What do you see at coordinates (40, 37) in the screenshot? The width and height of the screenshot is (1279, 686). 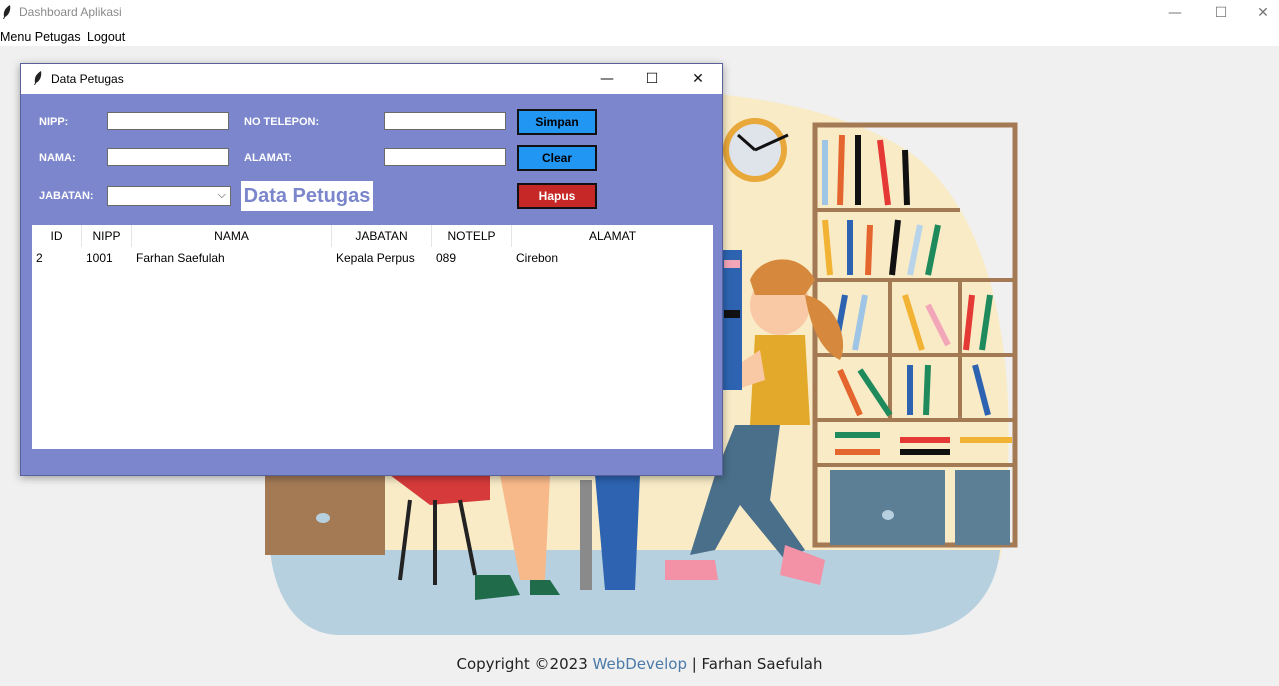 I see `menu-item-menu-petugas: Menu Petugas` at bounding box center [40, 37].